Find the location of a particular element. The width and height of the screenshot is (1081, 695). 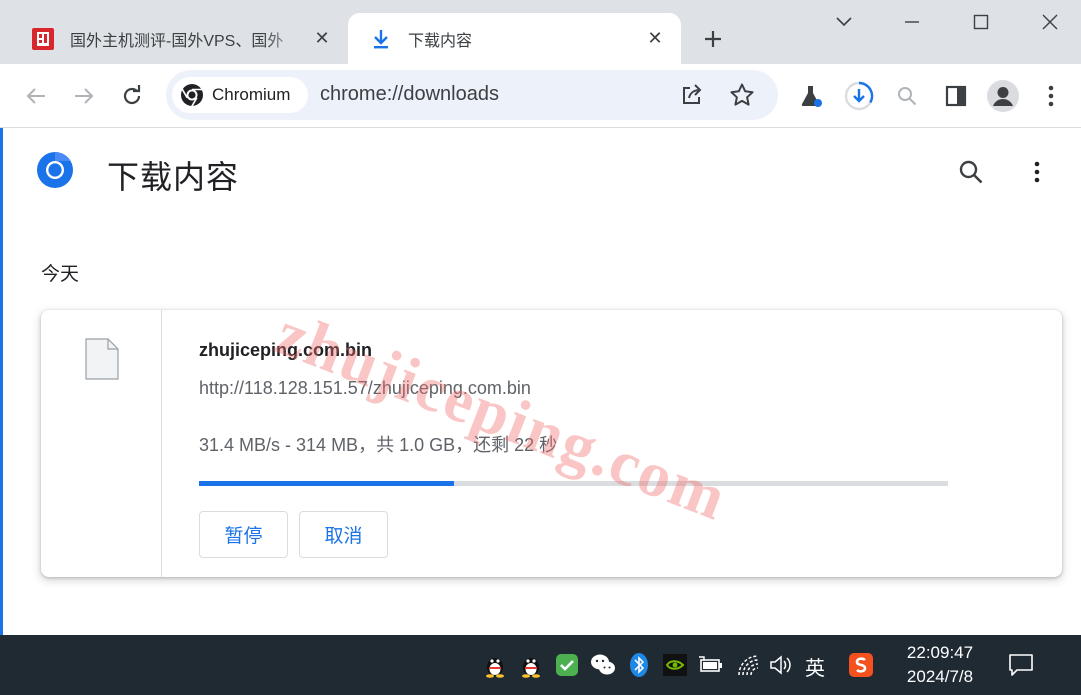

reload-button is located at coordinates (132, 96).